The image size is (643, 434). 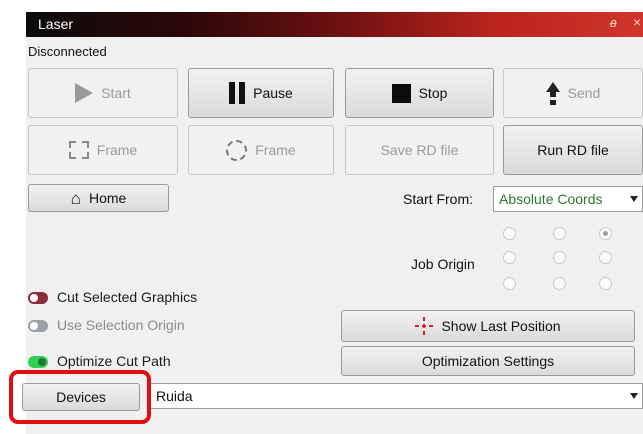 What do you see at coordinates (334, 24) in the screenshot?
I see `window-titlebar: Laser ᴃ ×` at bounding box center [334, 24].